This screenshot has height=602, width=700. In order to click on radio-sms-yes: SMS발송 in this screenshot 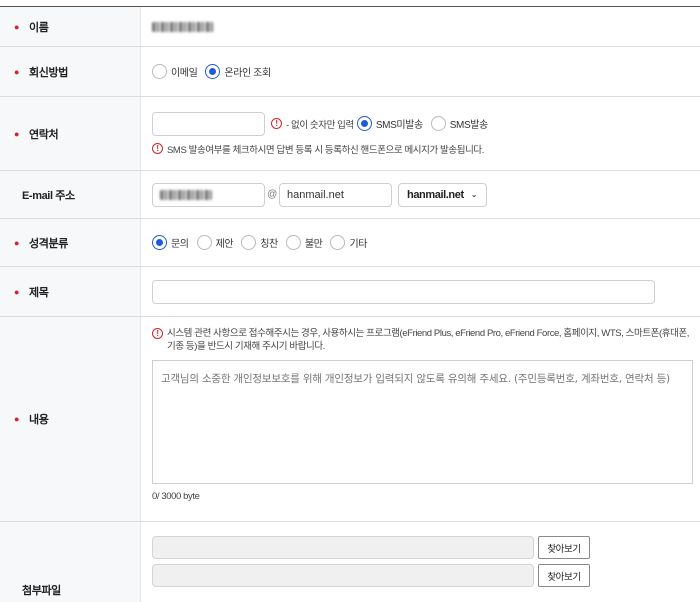, I will do `click(459, 123)`.